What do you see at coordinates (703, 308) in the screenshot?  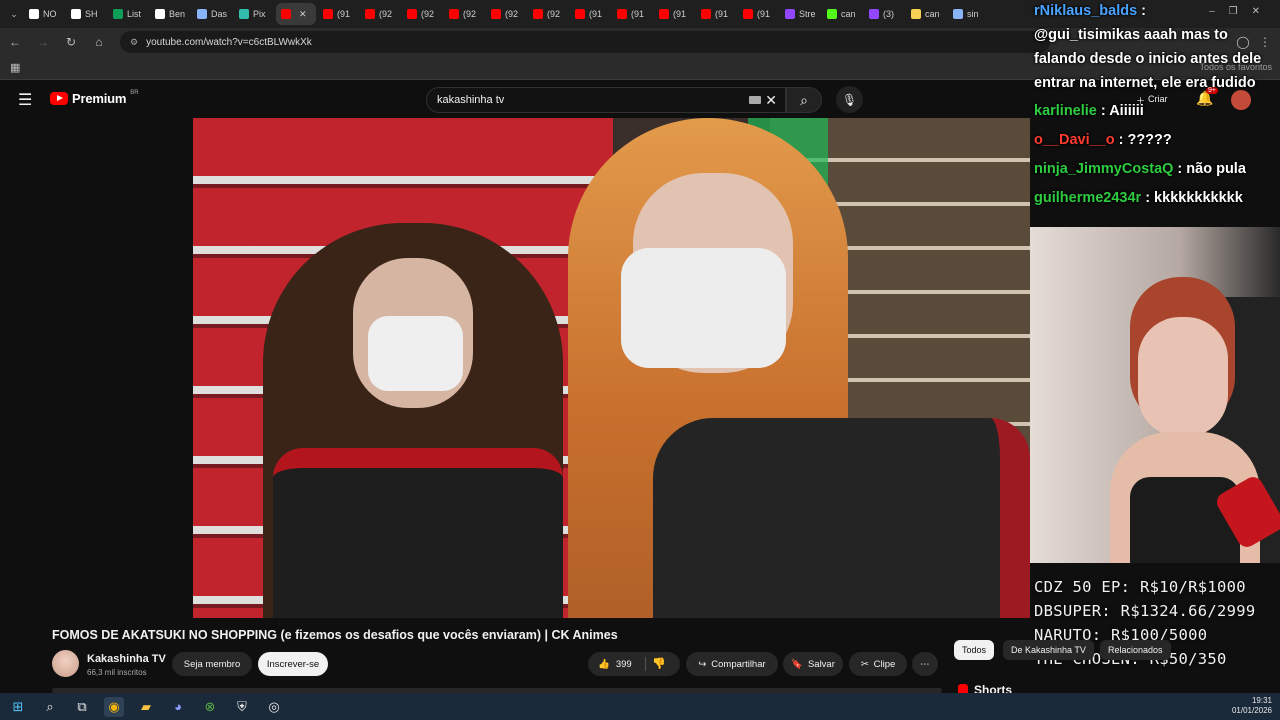 I see `video-frame-person-right-mask` at bounding box center [703, 308].